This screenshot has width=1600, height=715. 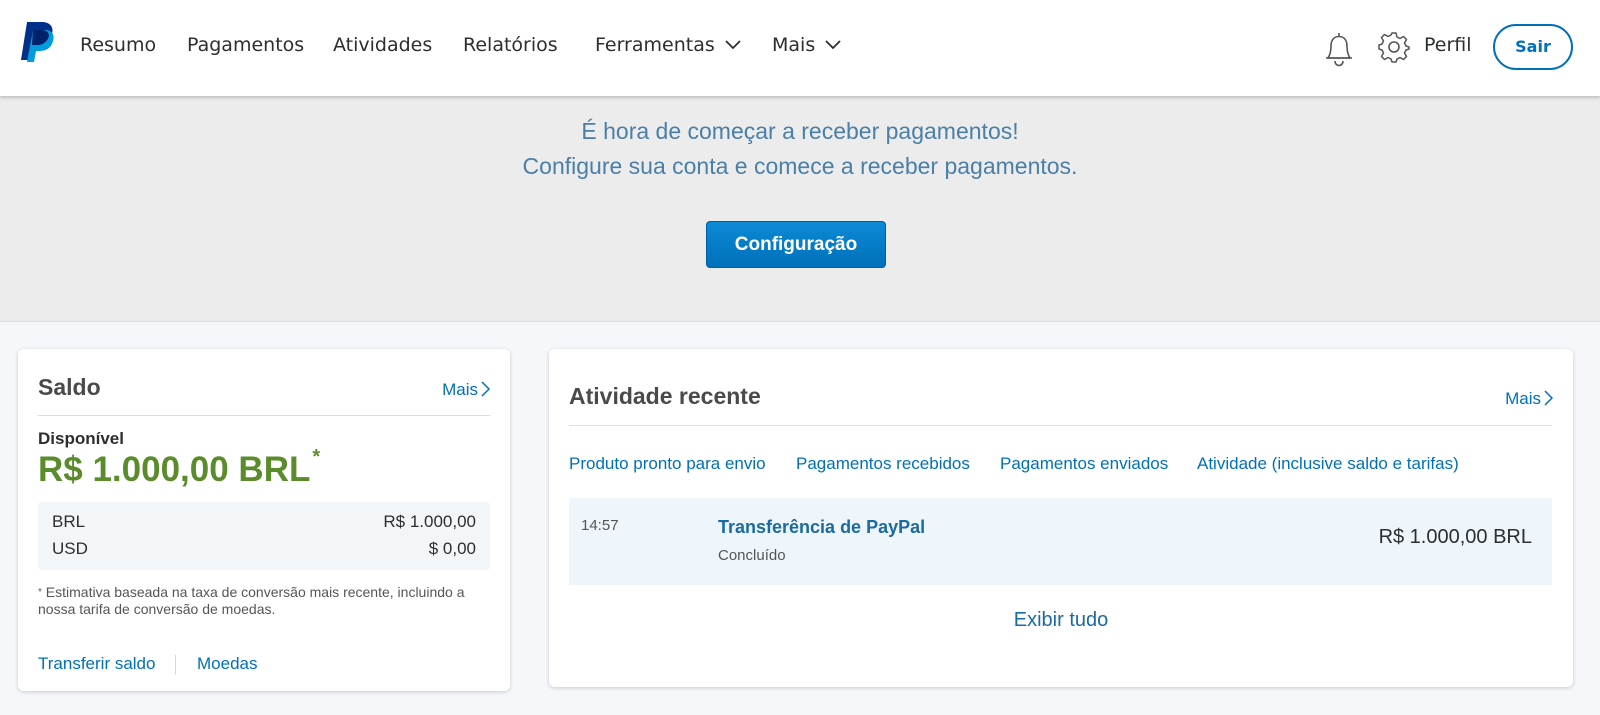 I want to click on tab-payments-sent: Pagamentos enviados, so click(x=1084, y=464).